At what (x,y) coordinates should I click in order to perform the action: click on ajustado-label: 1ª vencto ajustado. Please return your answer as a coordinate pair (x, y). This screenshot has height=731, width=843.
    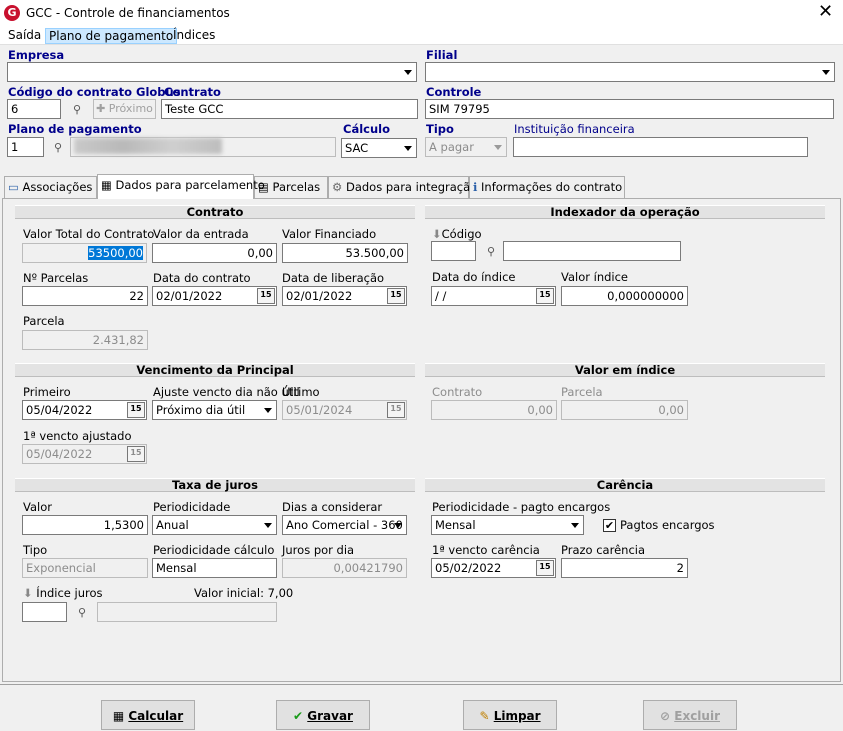
    Looking at the image, I should click on (77, 436).